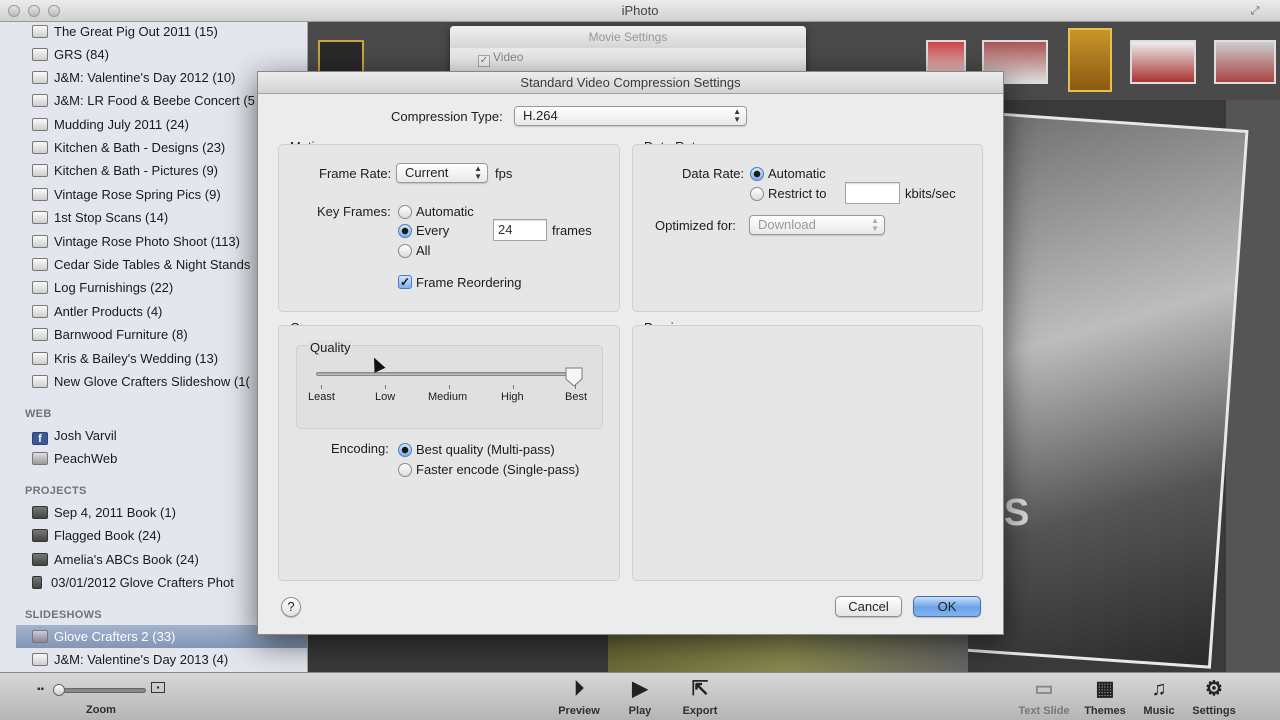 The image size is (1280, 720). What do you see at coordinates (125, 32) in the screenshot?
I see `sidebar-item-album: The Great Pig Out 2011 (15)` at bounding box center [125, 32].